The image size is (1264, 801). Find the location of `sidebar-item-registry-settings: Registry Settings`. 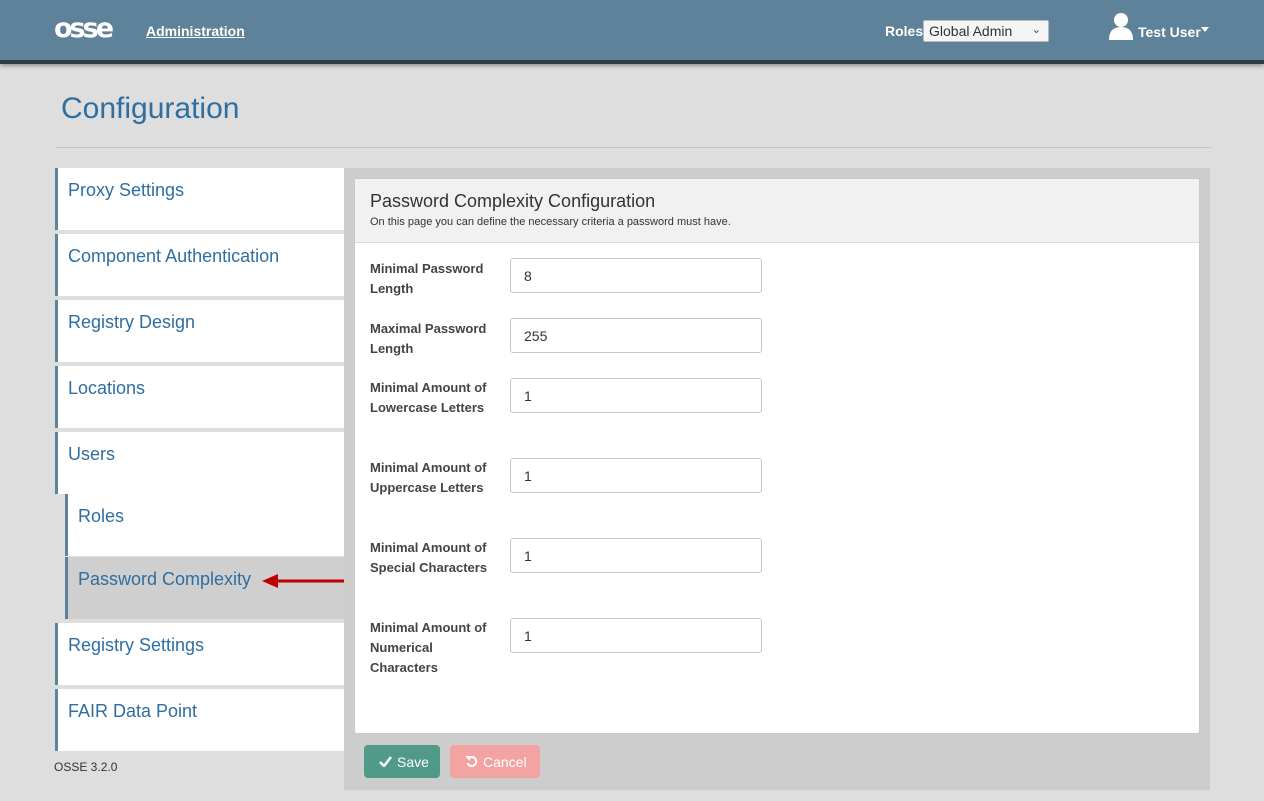

sidebar-item-registry-settings: Registry Settings is located at coordinates (199, 654).